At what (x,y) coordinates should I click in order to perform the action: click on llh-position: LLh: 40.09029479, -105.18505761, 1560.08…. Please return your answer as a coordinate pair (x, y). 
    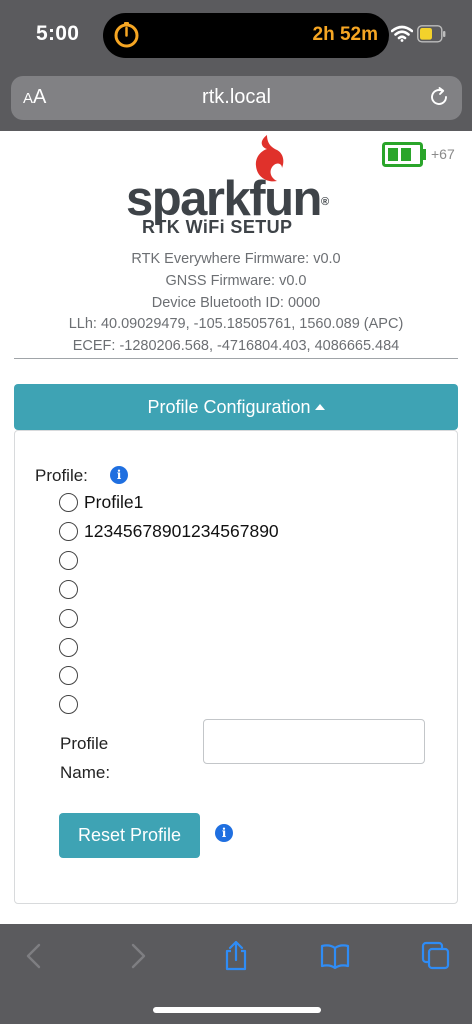
    Looking at the image, I should click on (236, 324).